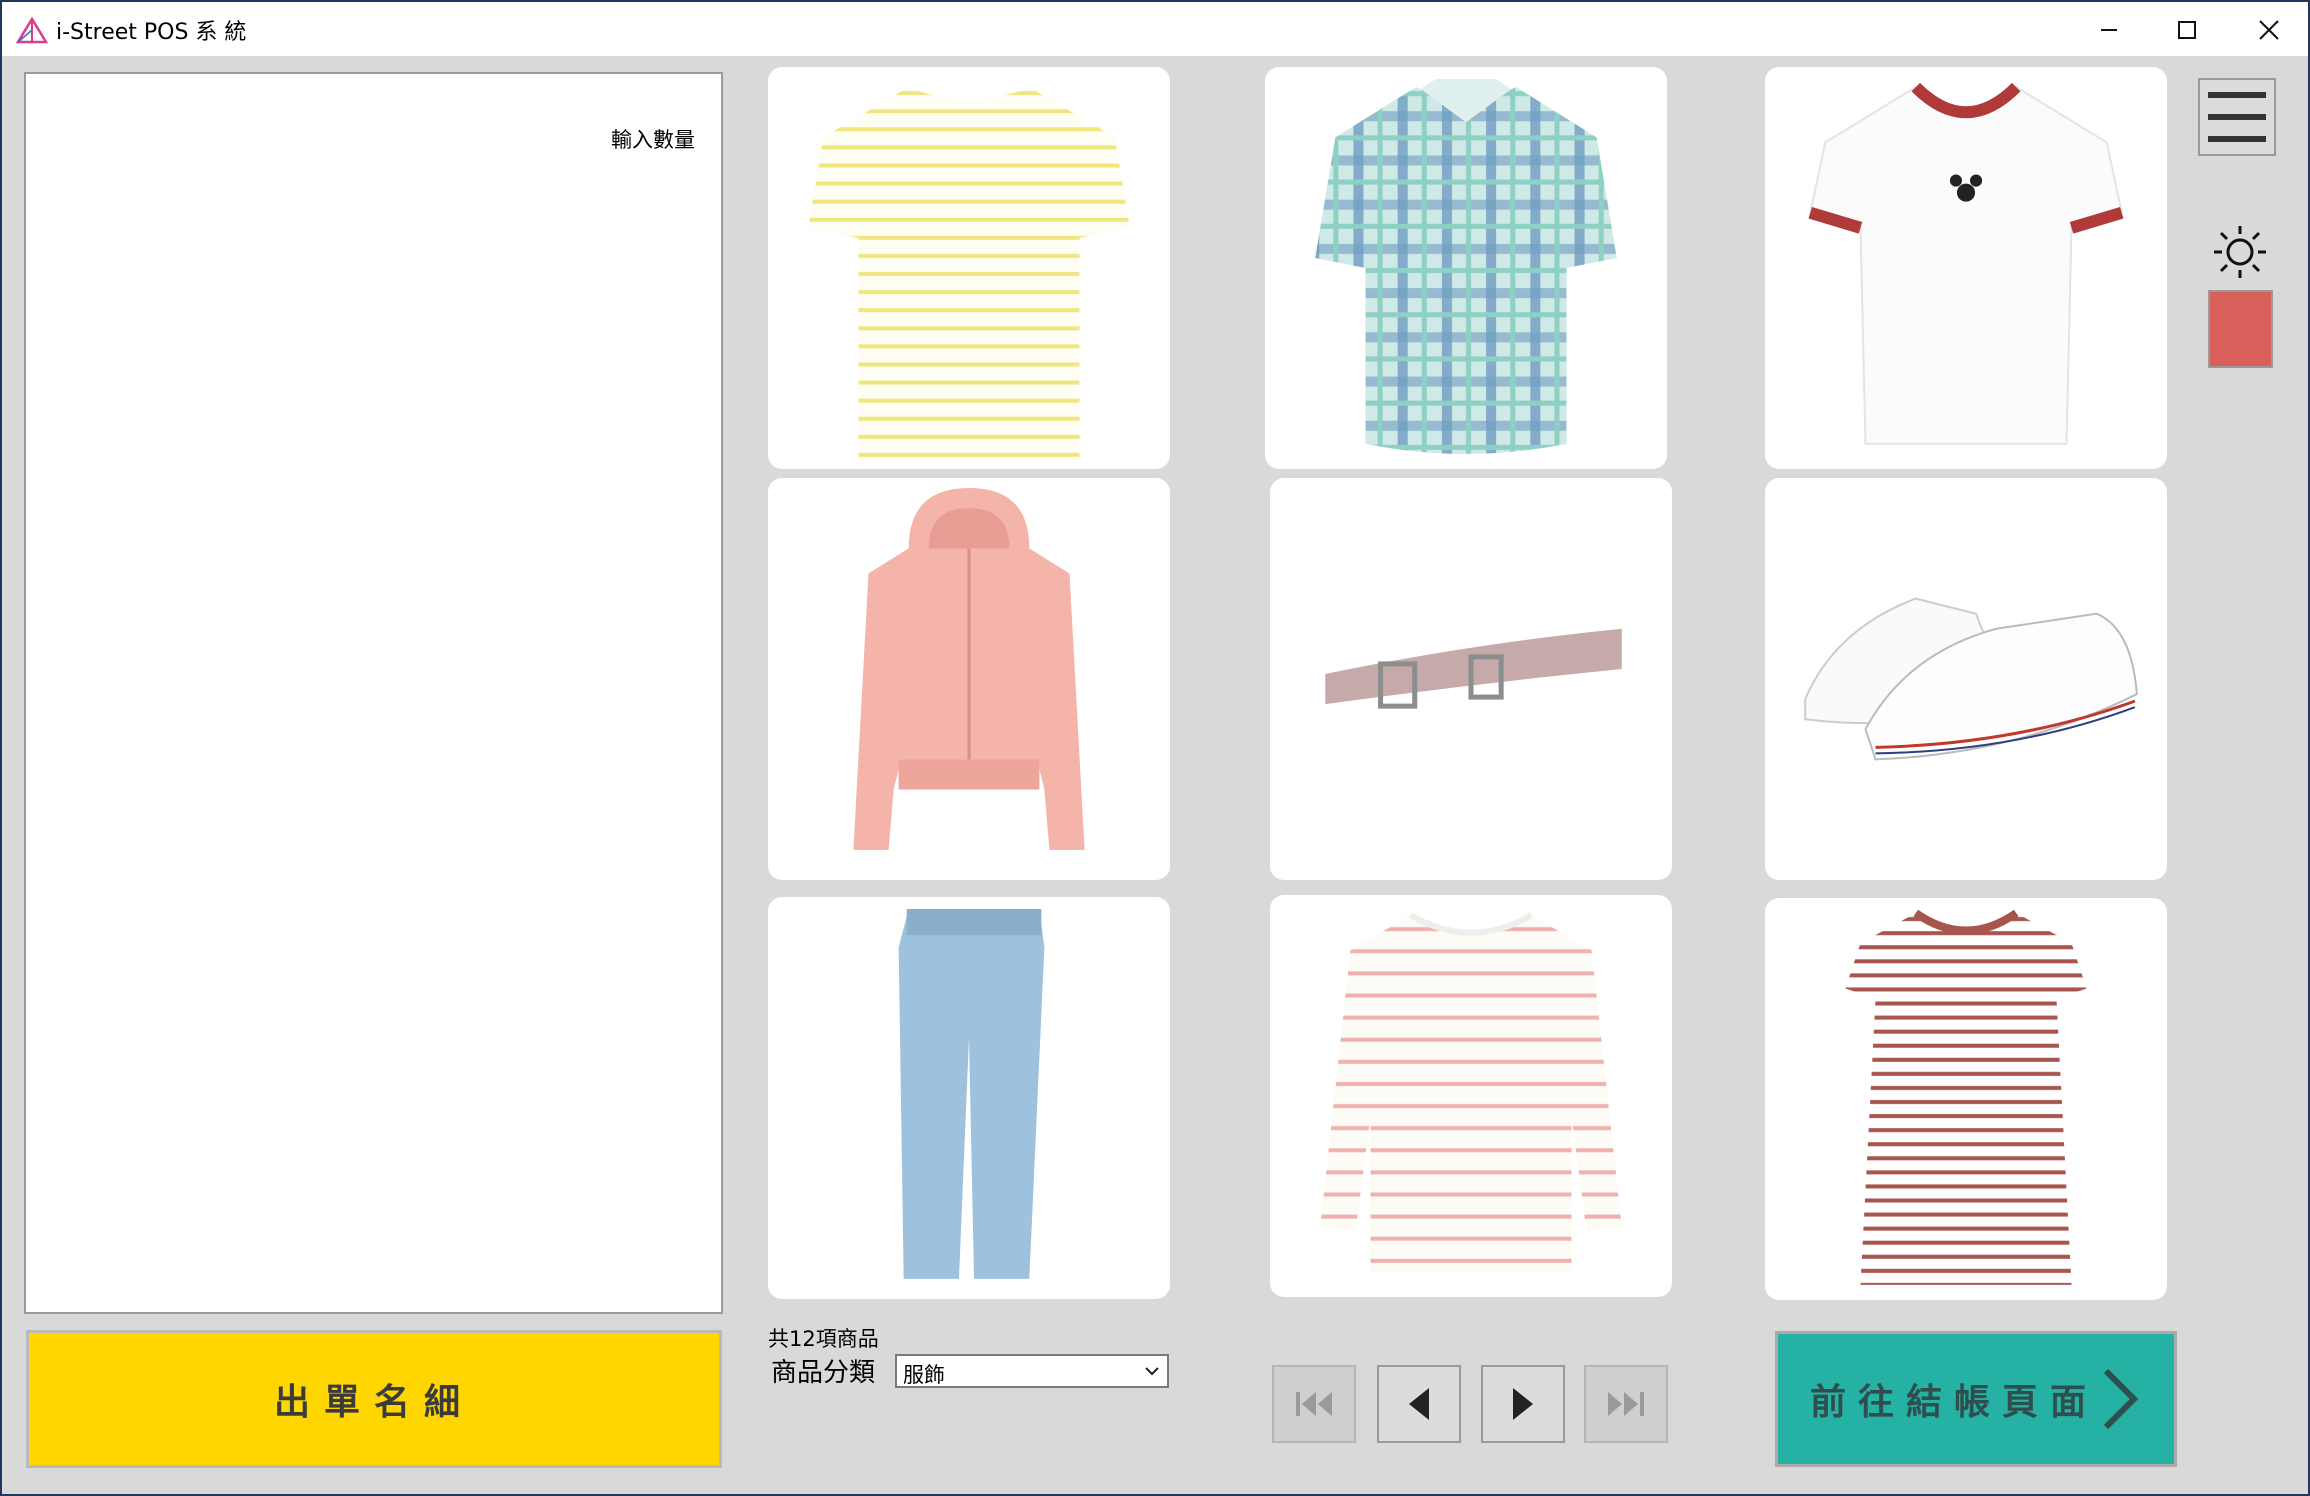 Image resolution: width=2310 pixels, height=1496 pixels. Describe the element at coordinates (1032, 1371) in the screenshot. I see `category-select: 服飾` at that location.